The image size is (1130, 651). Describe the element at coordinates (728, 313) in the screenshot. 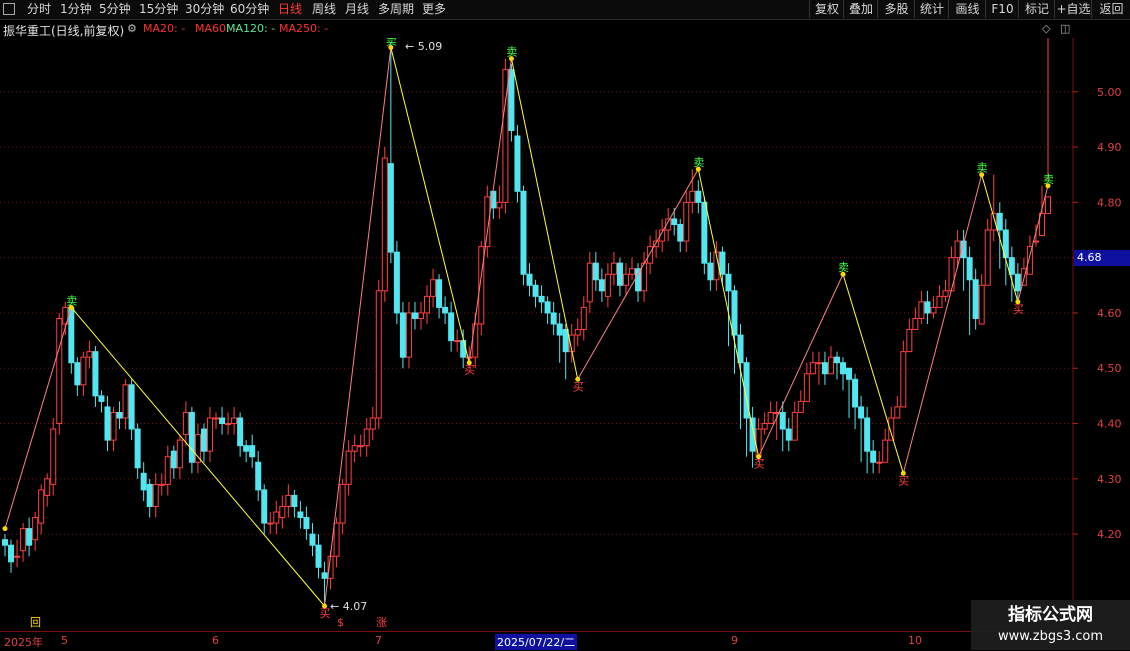

I see `zigzag-segment` at that location.